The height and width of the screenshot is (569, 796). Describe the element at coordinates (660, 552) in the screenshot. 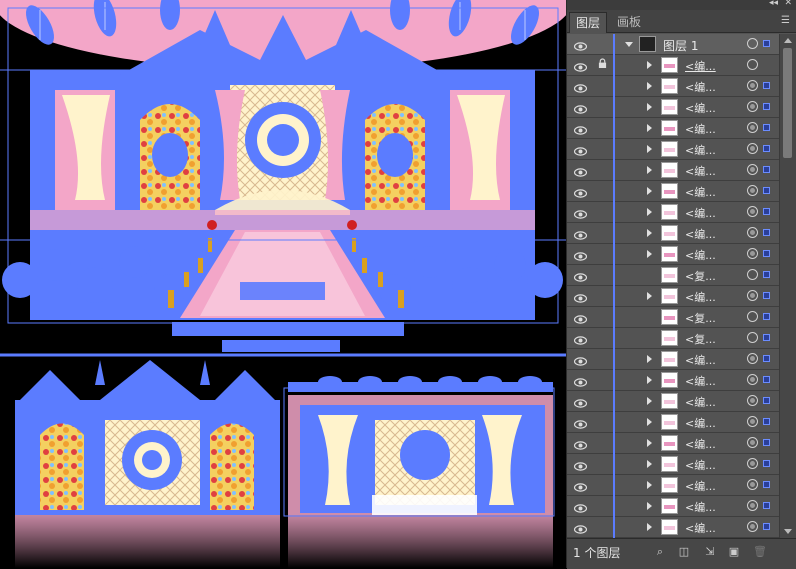

I see `locate-object-icon: ⌕` at that location.